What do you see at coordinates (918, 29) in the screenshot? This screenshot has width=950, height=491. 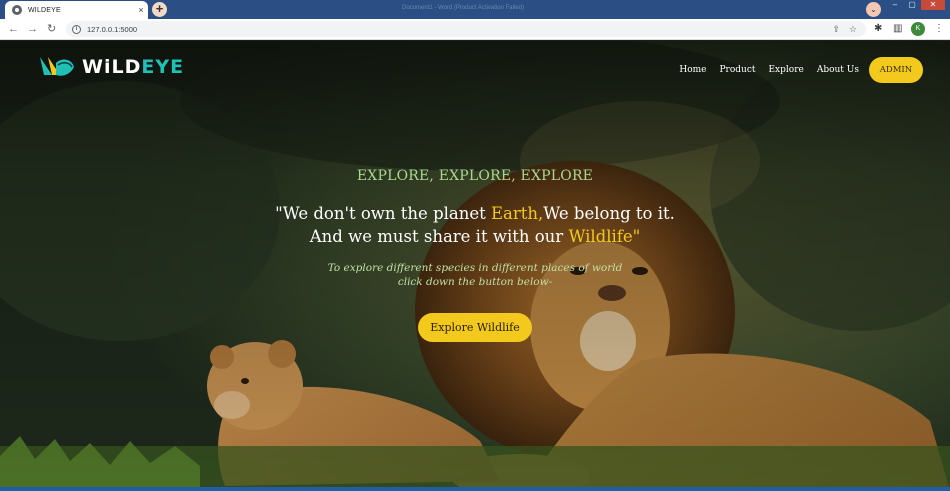 I see `profile-avatar: K` at bounding box center [918, 29].